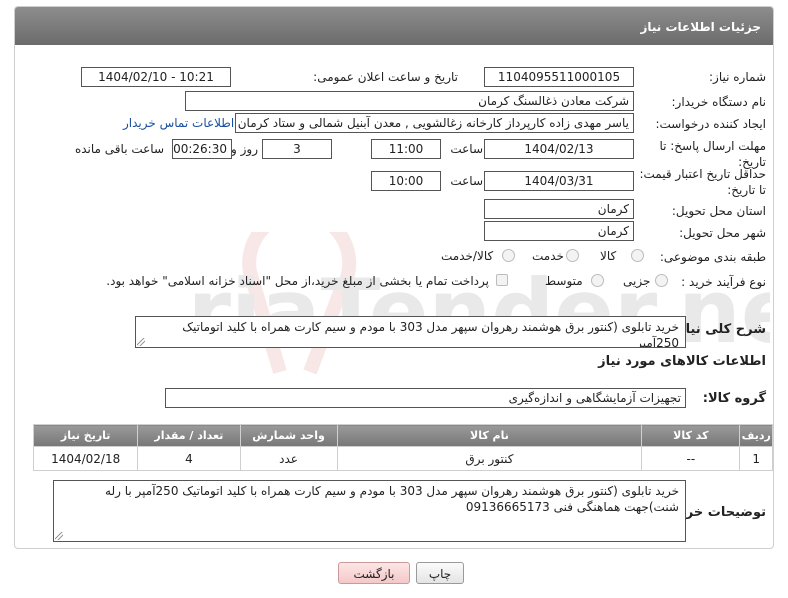  Describe the element at coordinates (202, 149) in the screenshot. I see `time-remaining-field: 00:26:30` at that location.